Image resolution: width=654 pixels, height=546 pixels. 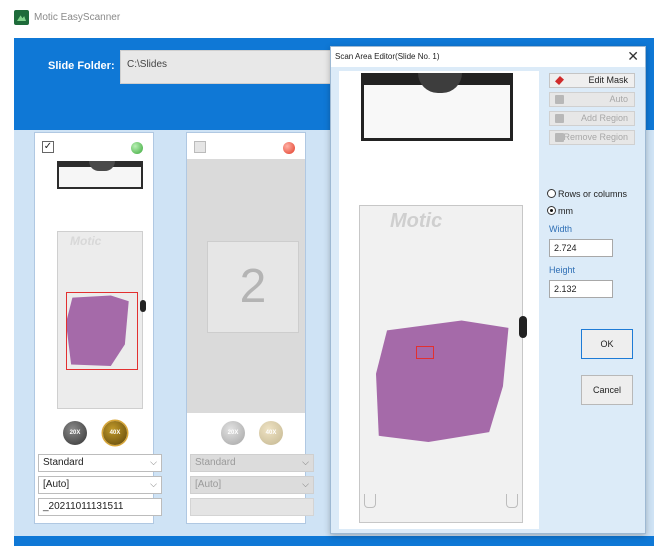 What do you see at coordinates (75, 433) in the screenshot?
I see `slot-1-20x-button: 20X` at bounding box center [75, 433].